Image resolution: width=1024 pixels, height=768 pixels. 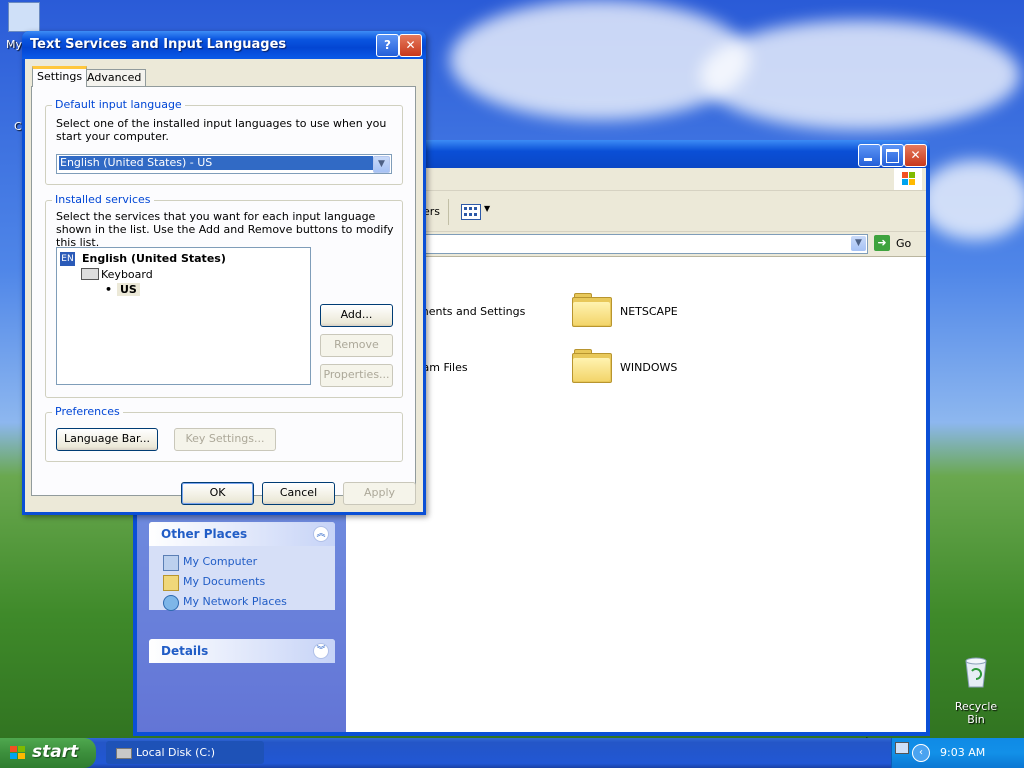 What do you see at coordinates (471, 212) in the screenshot?
I see `views-icon` at bounding box center [471, 212].